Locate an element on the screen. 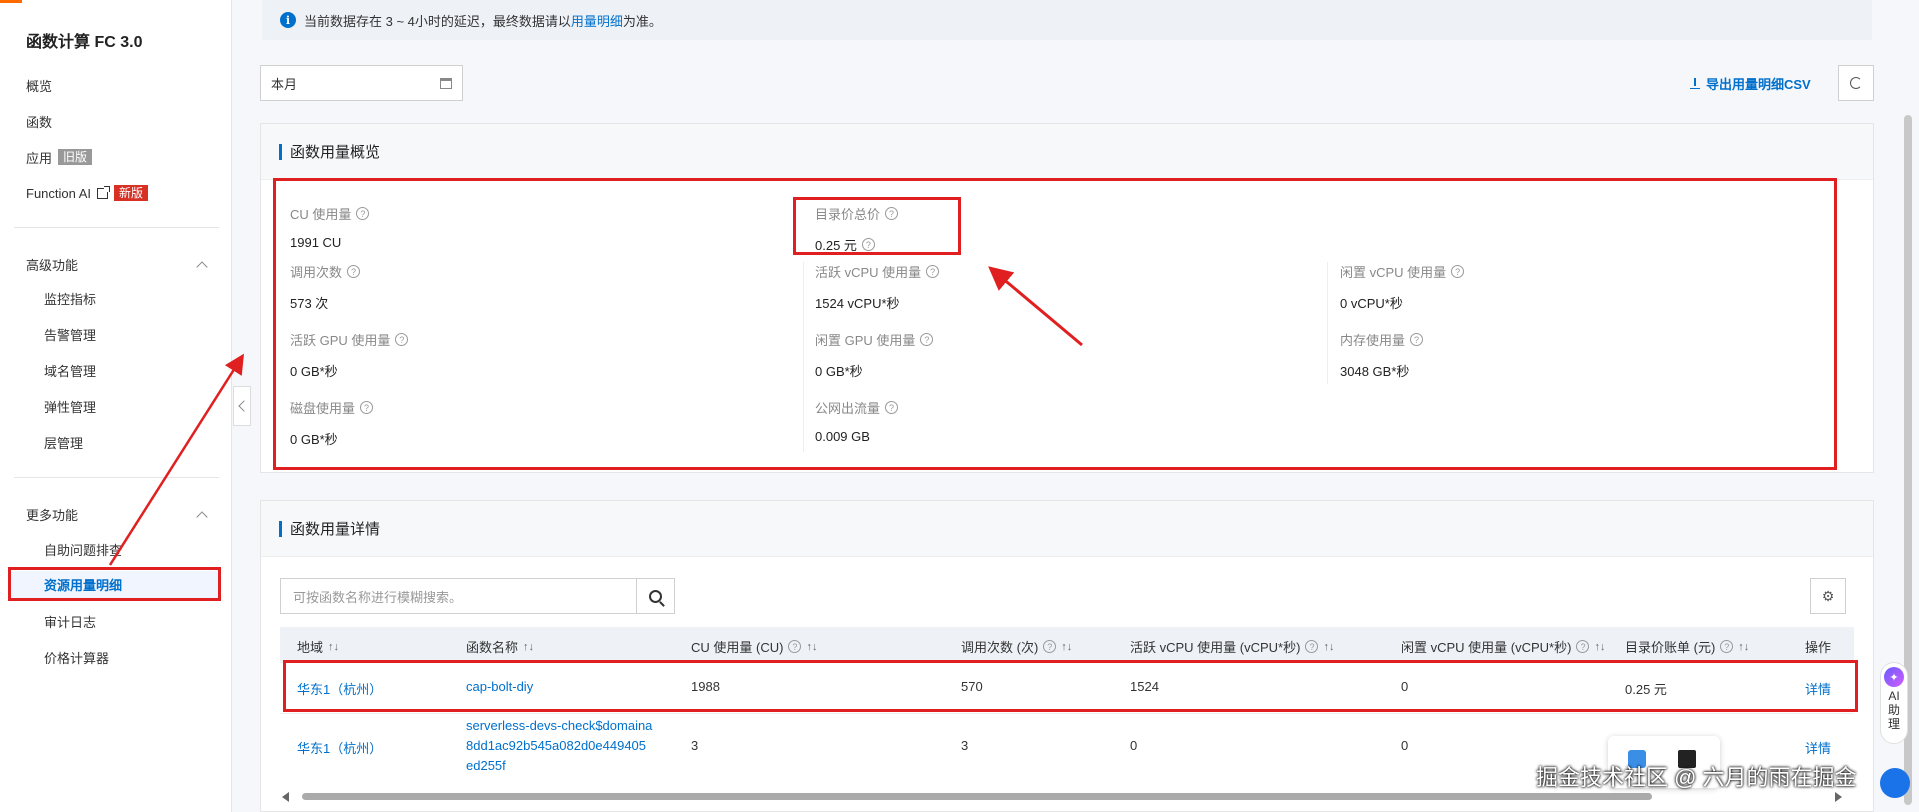 The height and width of the screenshot is (812, 1919). chevron-left-icon is located at coordinates (243, 406).